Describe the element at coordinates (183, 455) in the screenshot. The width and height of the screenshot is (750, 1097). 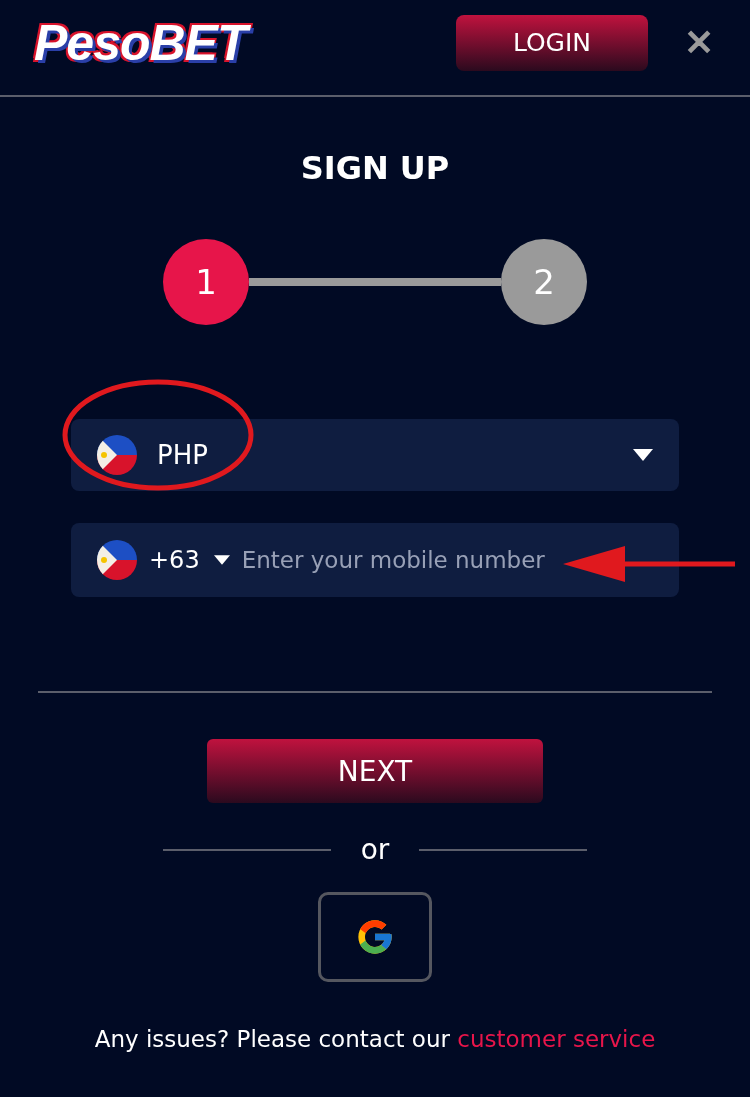
I see `currency-value: PHP` at that location.